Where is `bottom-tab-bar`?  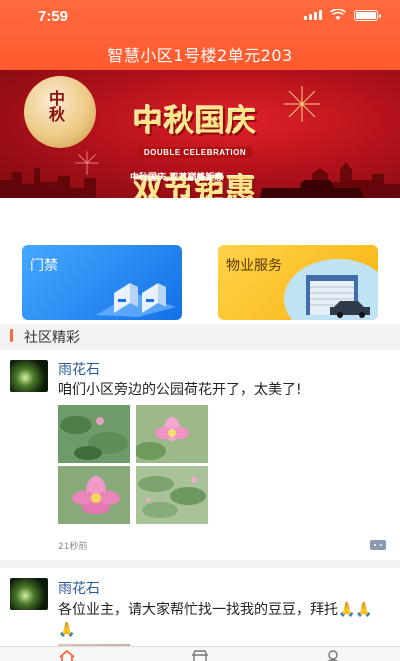 bottom-tab-bar is located at coordinates (200, 653).